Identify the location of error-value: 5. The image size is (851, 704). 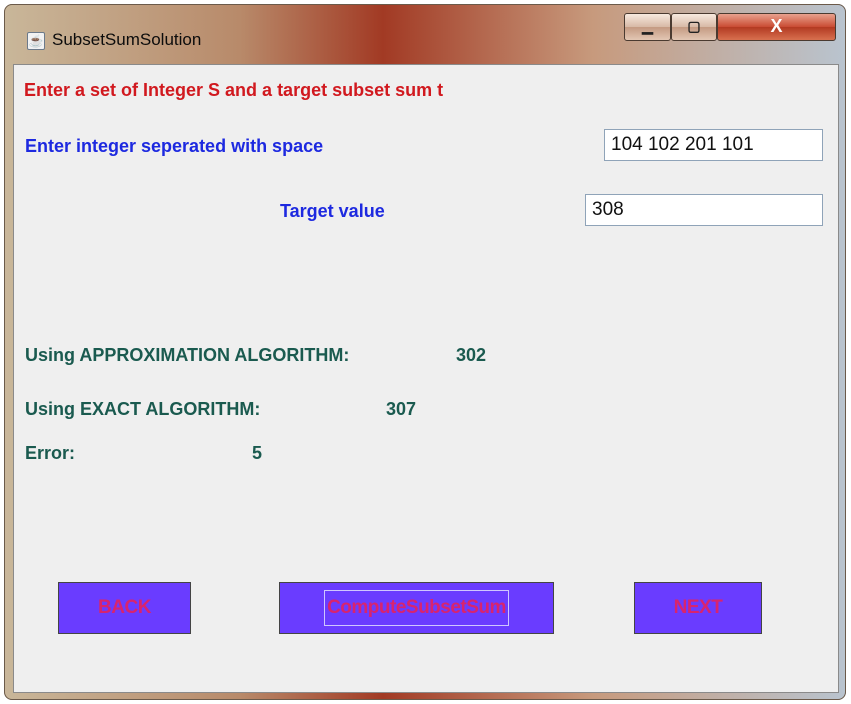
(257, 453).